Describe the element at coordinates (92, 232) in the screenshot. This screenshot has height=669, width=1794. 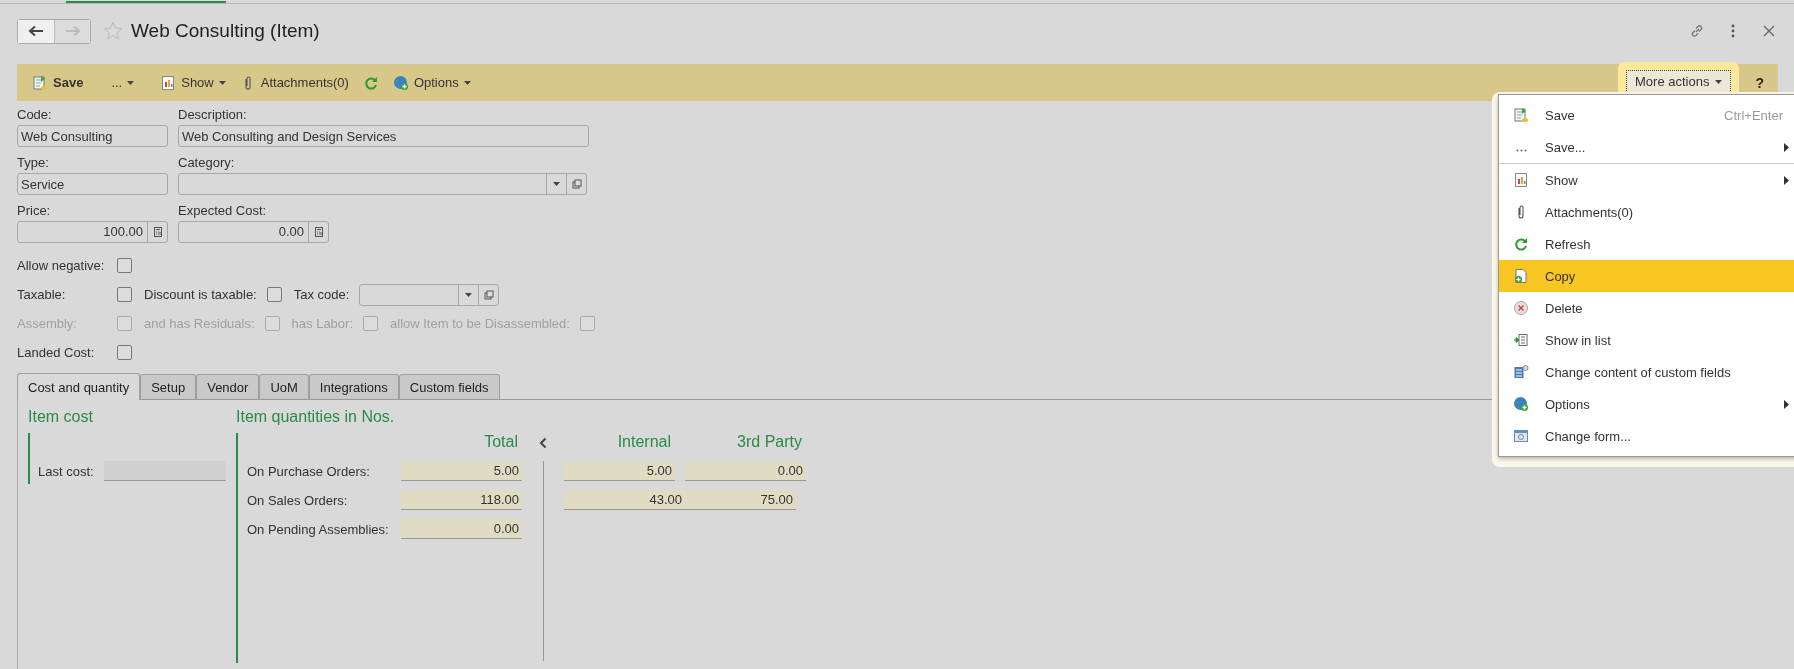
I see `price-field: 100.00` at that location.